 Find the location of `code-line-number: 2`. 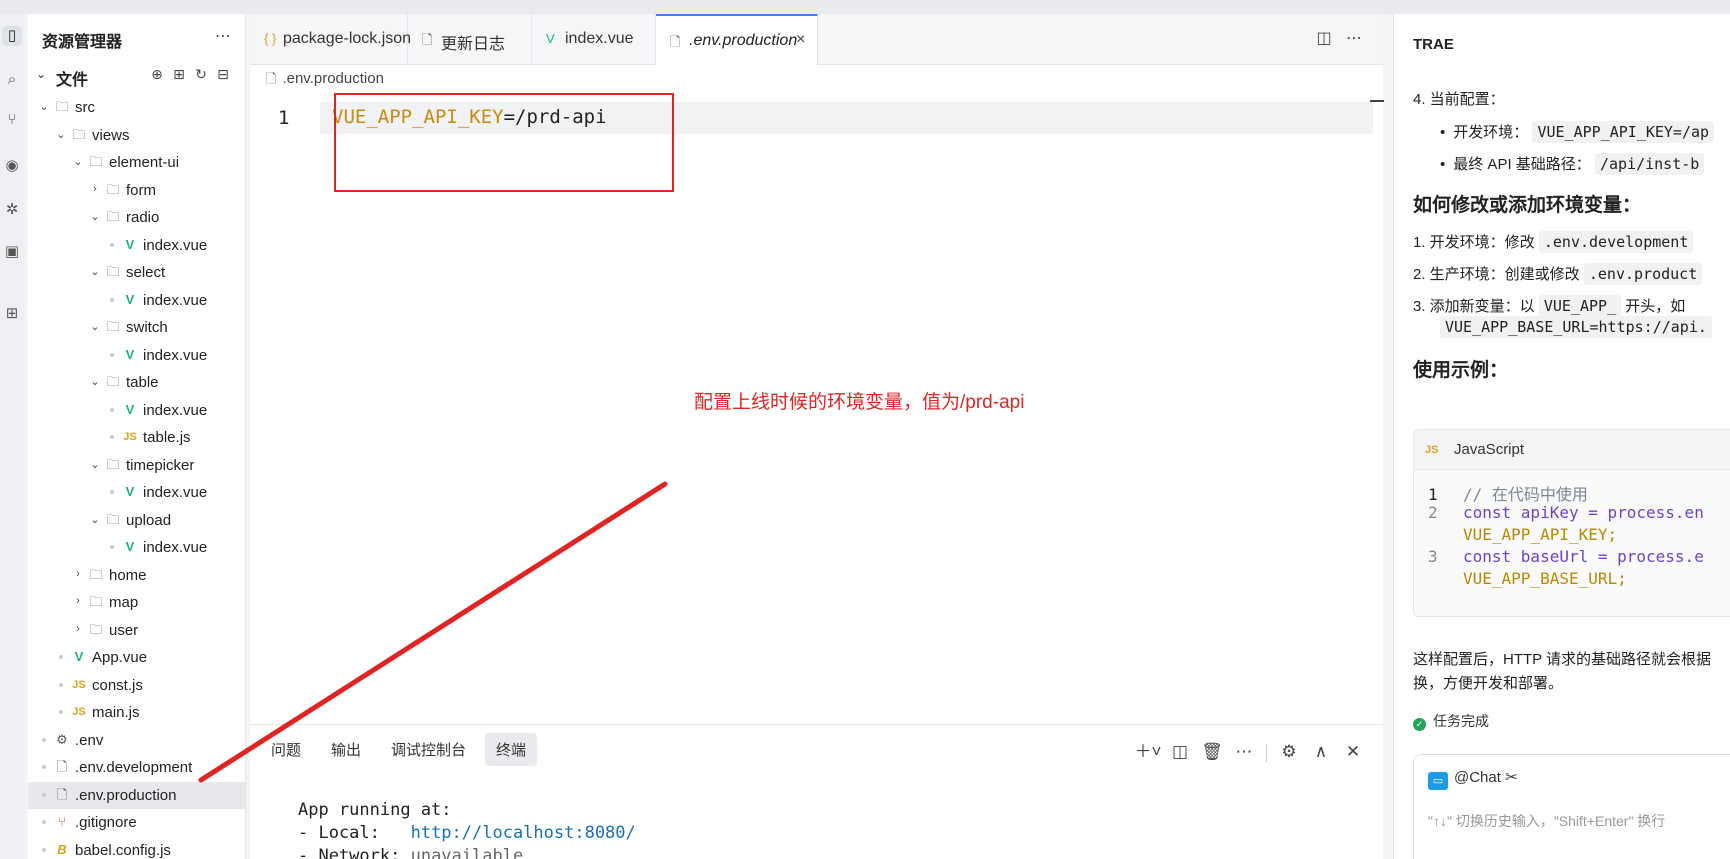

code-line-number: 2 is located at coordinates (1433, 512).